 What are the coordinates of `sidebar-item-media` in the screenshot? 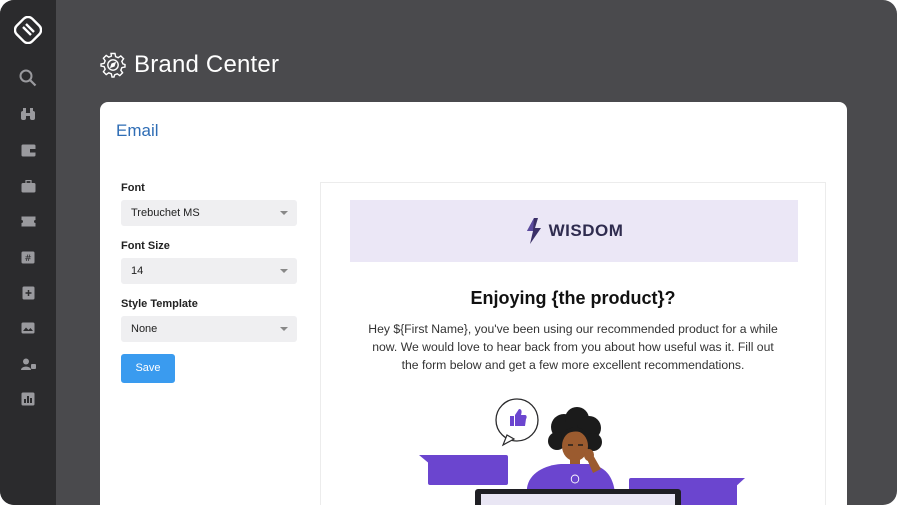 It's located at (28, 328).